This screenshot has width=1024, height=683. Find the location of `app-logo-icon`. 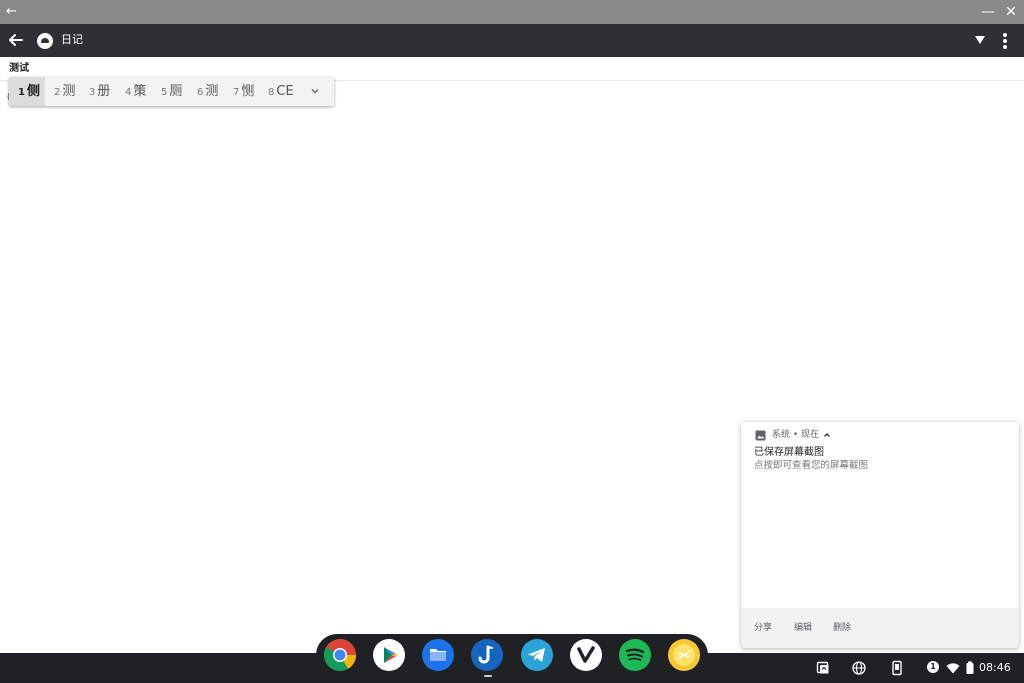

app-logo-icon is located at coordinates (45, 41).